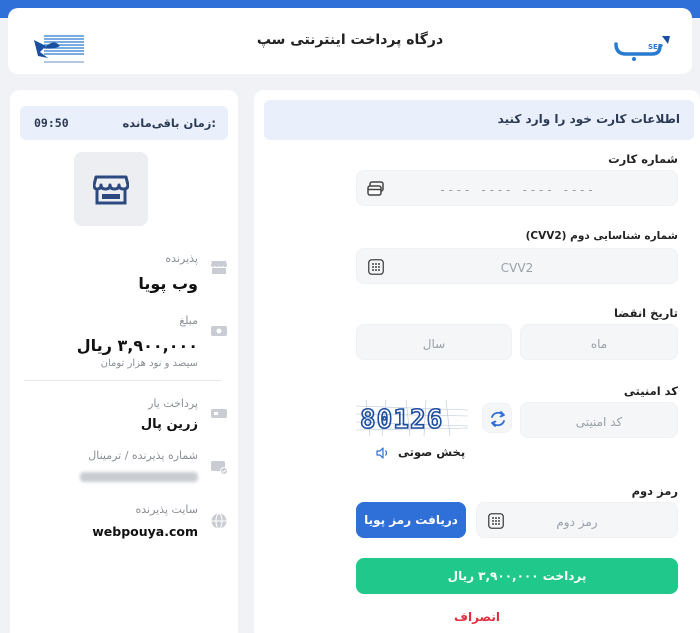 The image size is (700, 633). What do you see at coordinates (169, 123) in the screenshot?
I see `timer-label: زمان باقی‌مانده:` at bounding box center [169, 123].